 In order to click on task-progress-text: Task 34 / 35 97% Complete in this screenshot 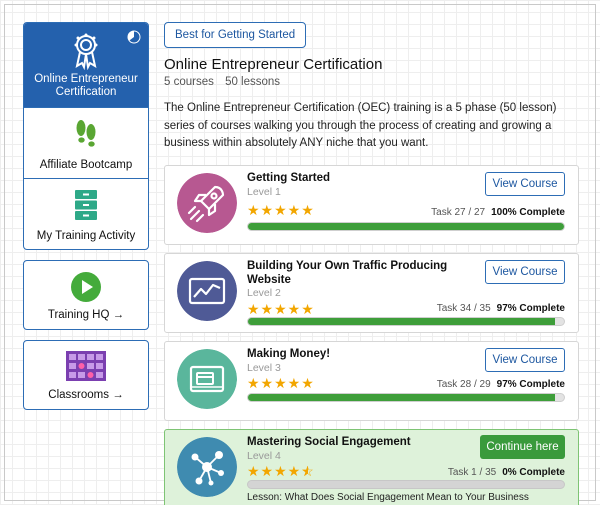, I will do `click(501, 308)`.